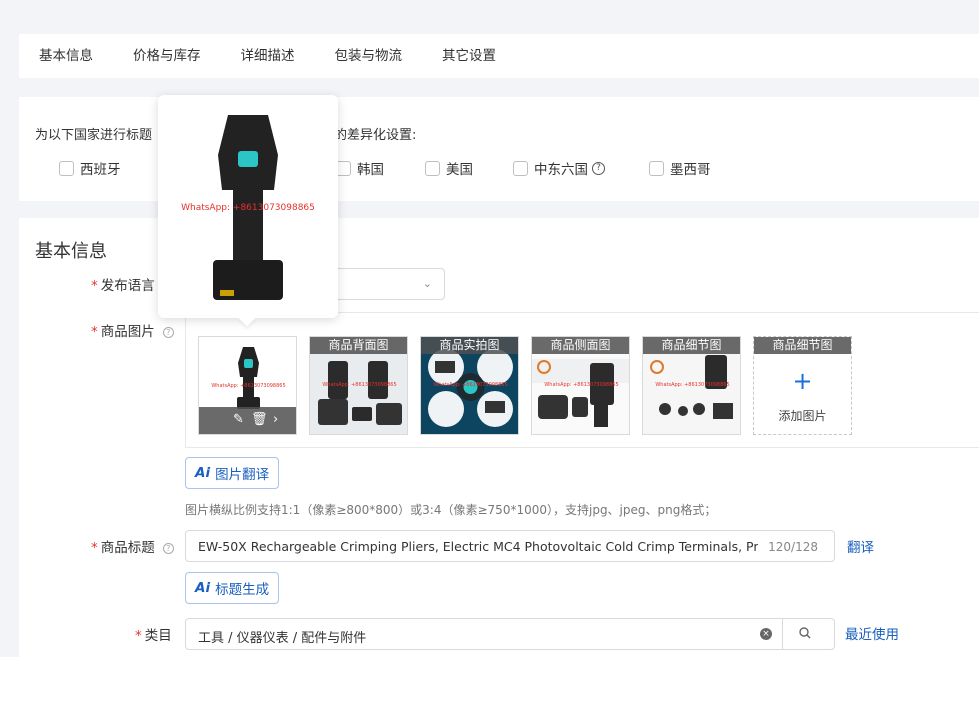  Describe the element at coordinates (153, 636) in the screenshot. I see `category-label: * 类目` at that location.